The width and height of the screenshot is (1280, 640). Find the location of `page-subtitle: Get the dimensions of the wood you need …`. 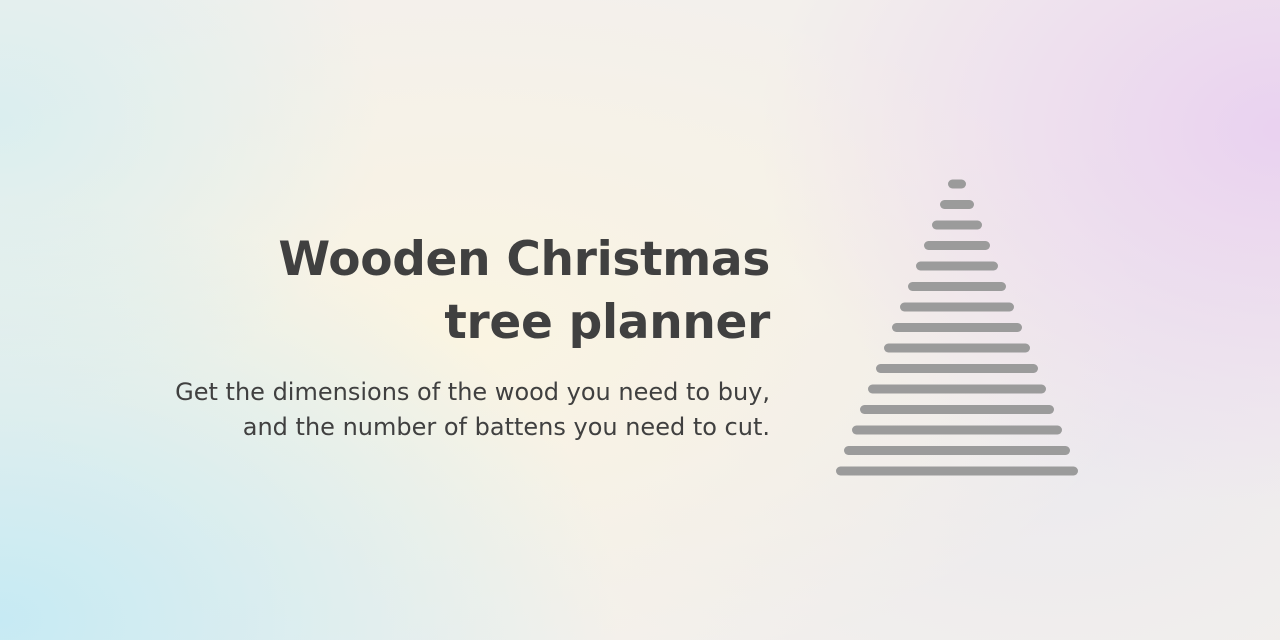

page-subtitle: Get the dimensions of the wood you need … is located at coordinates (410, 410).